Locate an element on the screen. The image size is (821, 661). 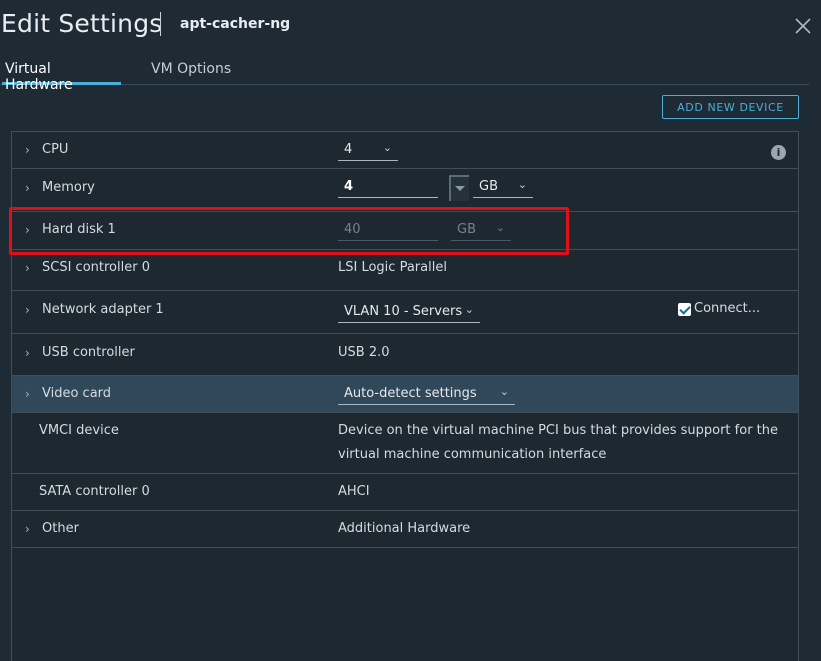
close-icon is located at coordinates (803, 26).